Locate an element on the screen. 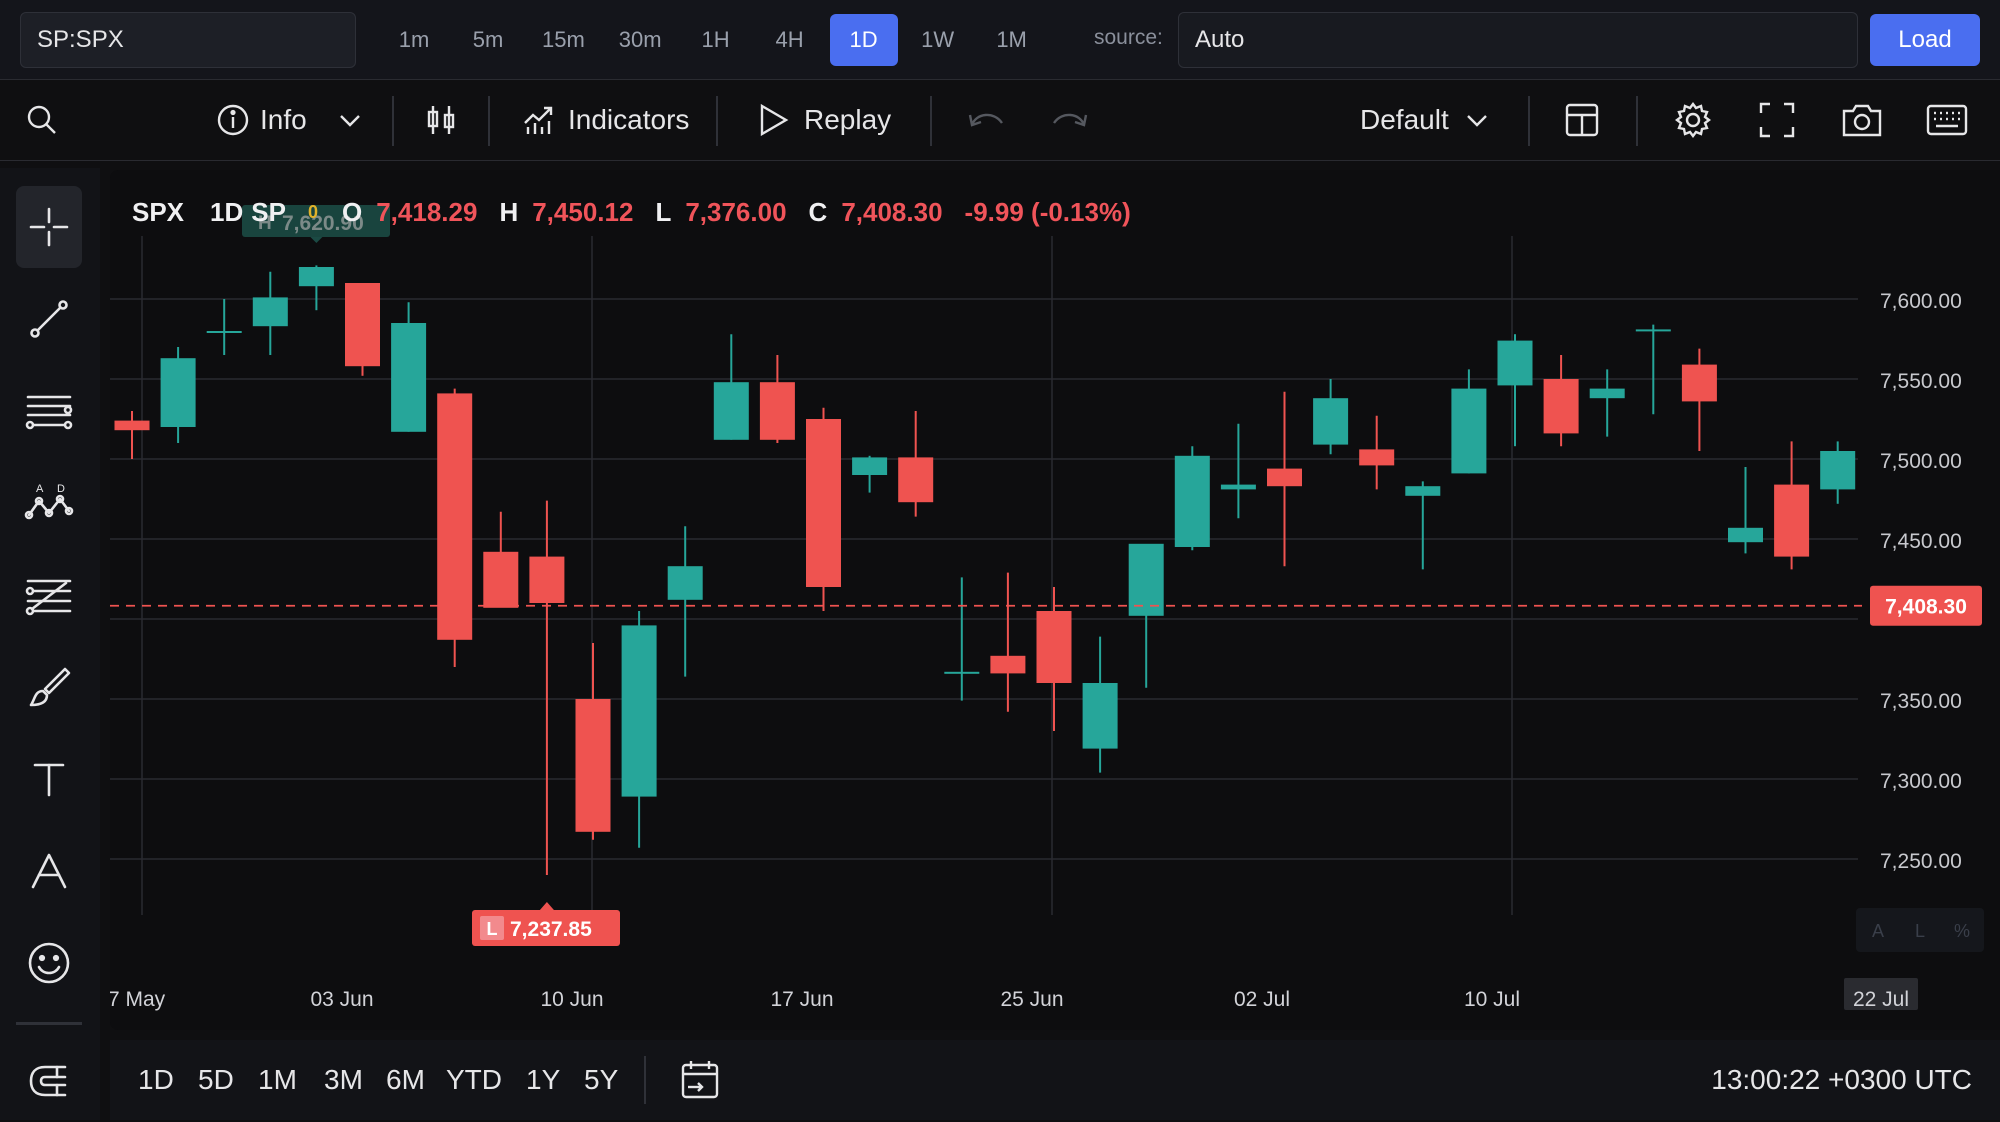 This screenshot has width=2000, height=1122. legend-change: -9.99 (-0.13%) is located at coordinates (1047, 211).